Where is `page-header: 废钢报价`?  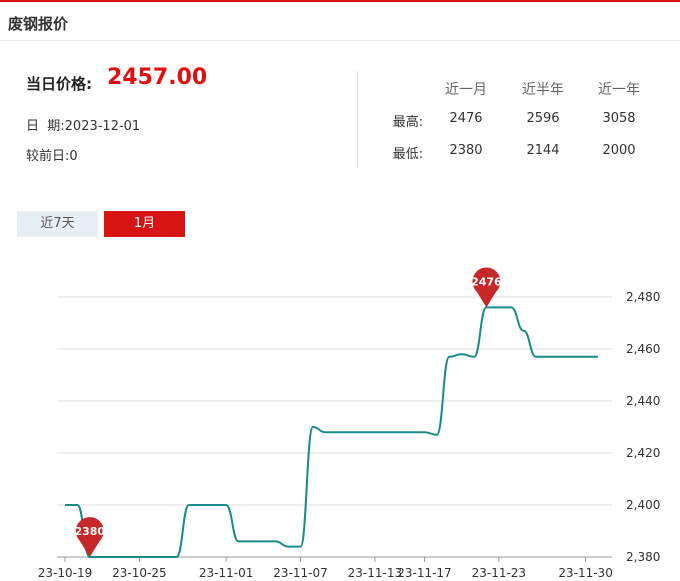
page-header: 废钢报价 is located at coordinates (340, 20).